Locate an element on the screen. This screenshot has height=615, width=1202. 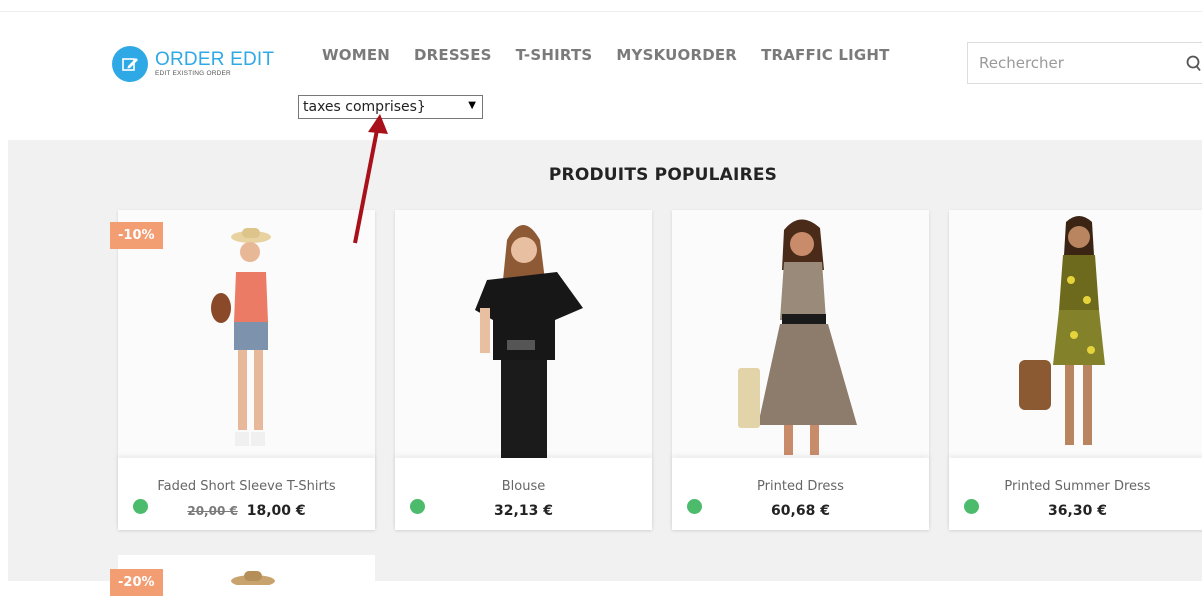
product-card: Printed Summer Dress 36,30 € is located at coordinates (1075, 370).